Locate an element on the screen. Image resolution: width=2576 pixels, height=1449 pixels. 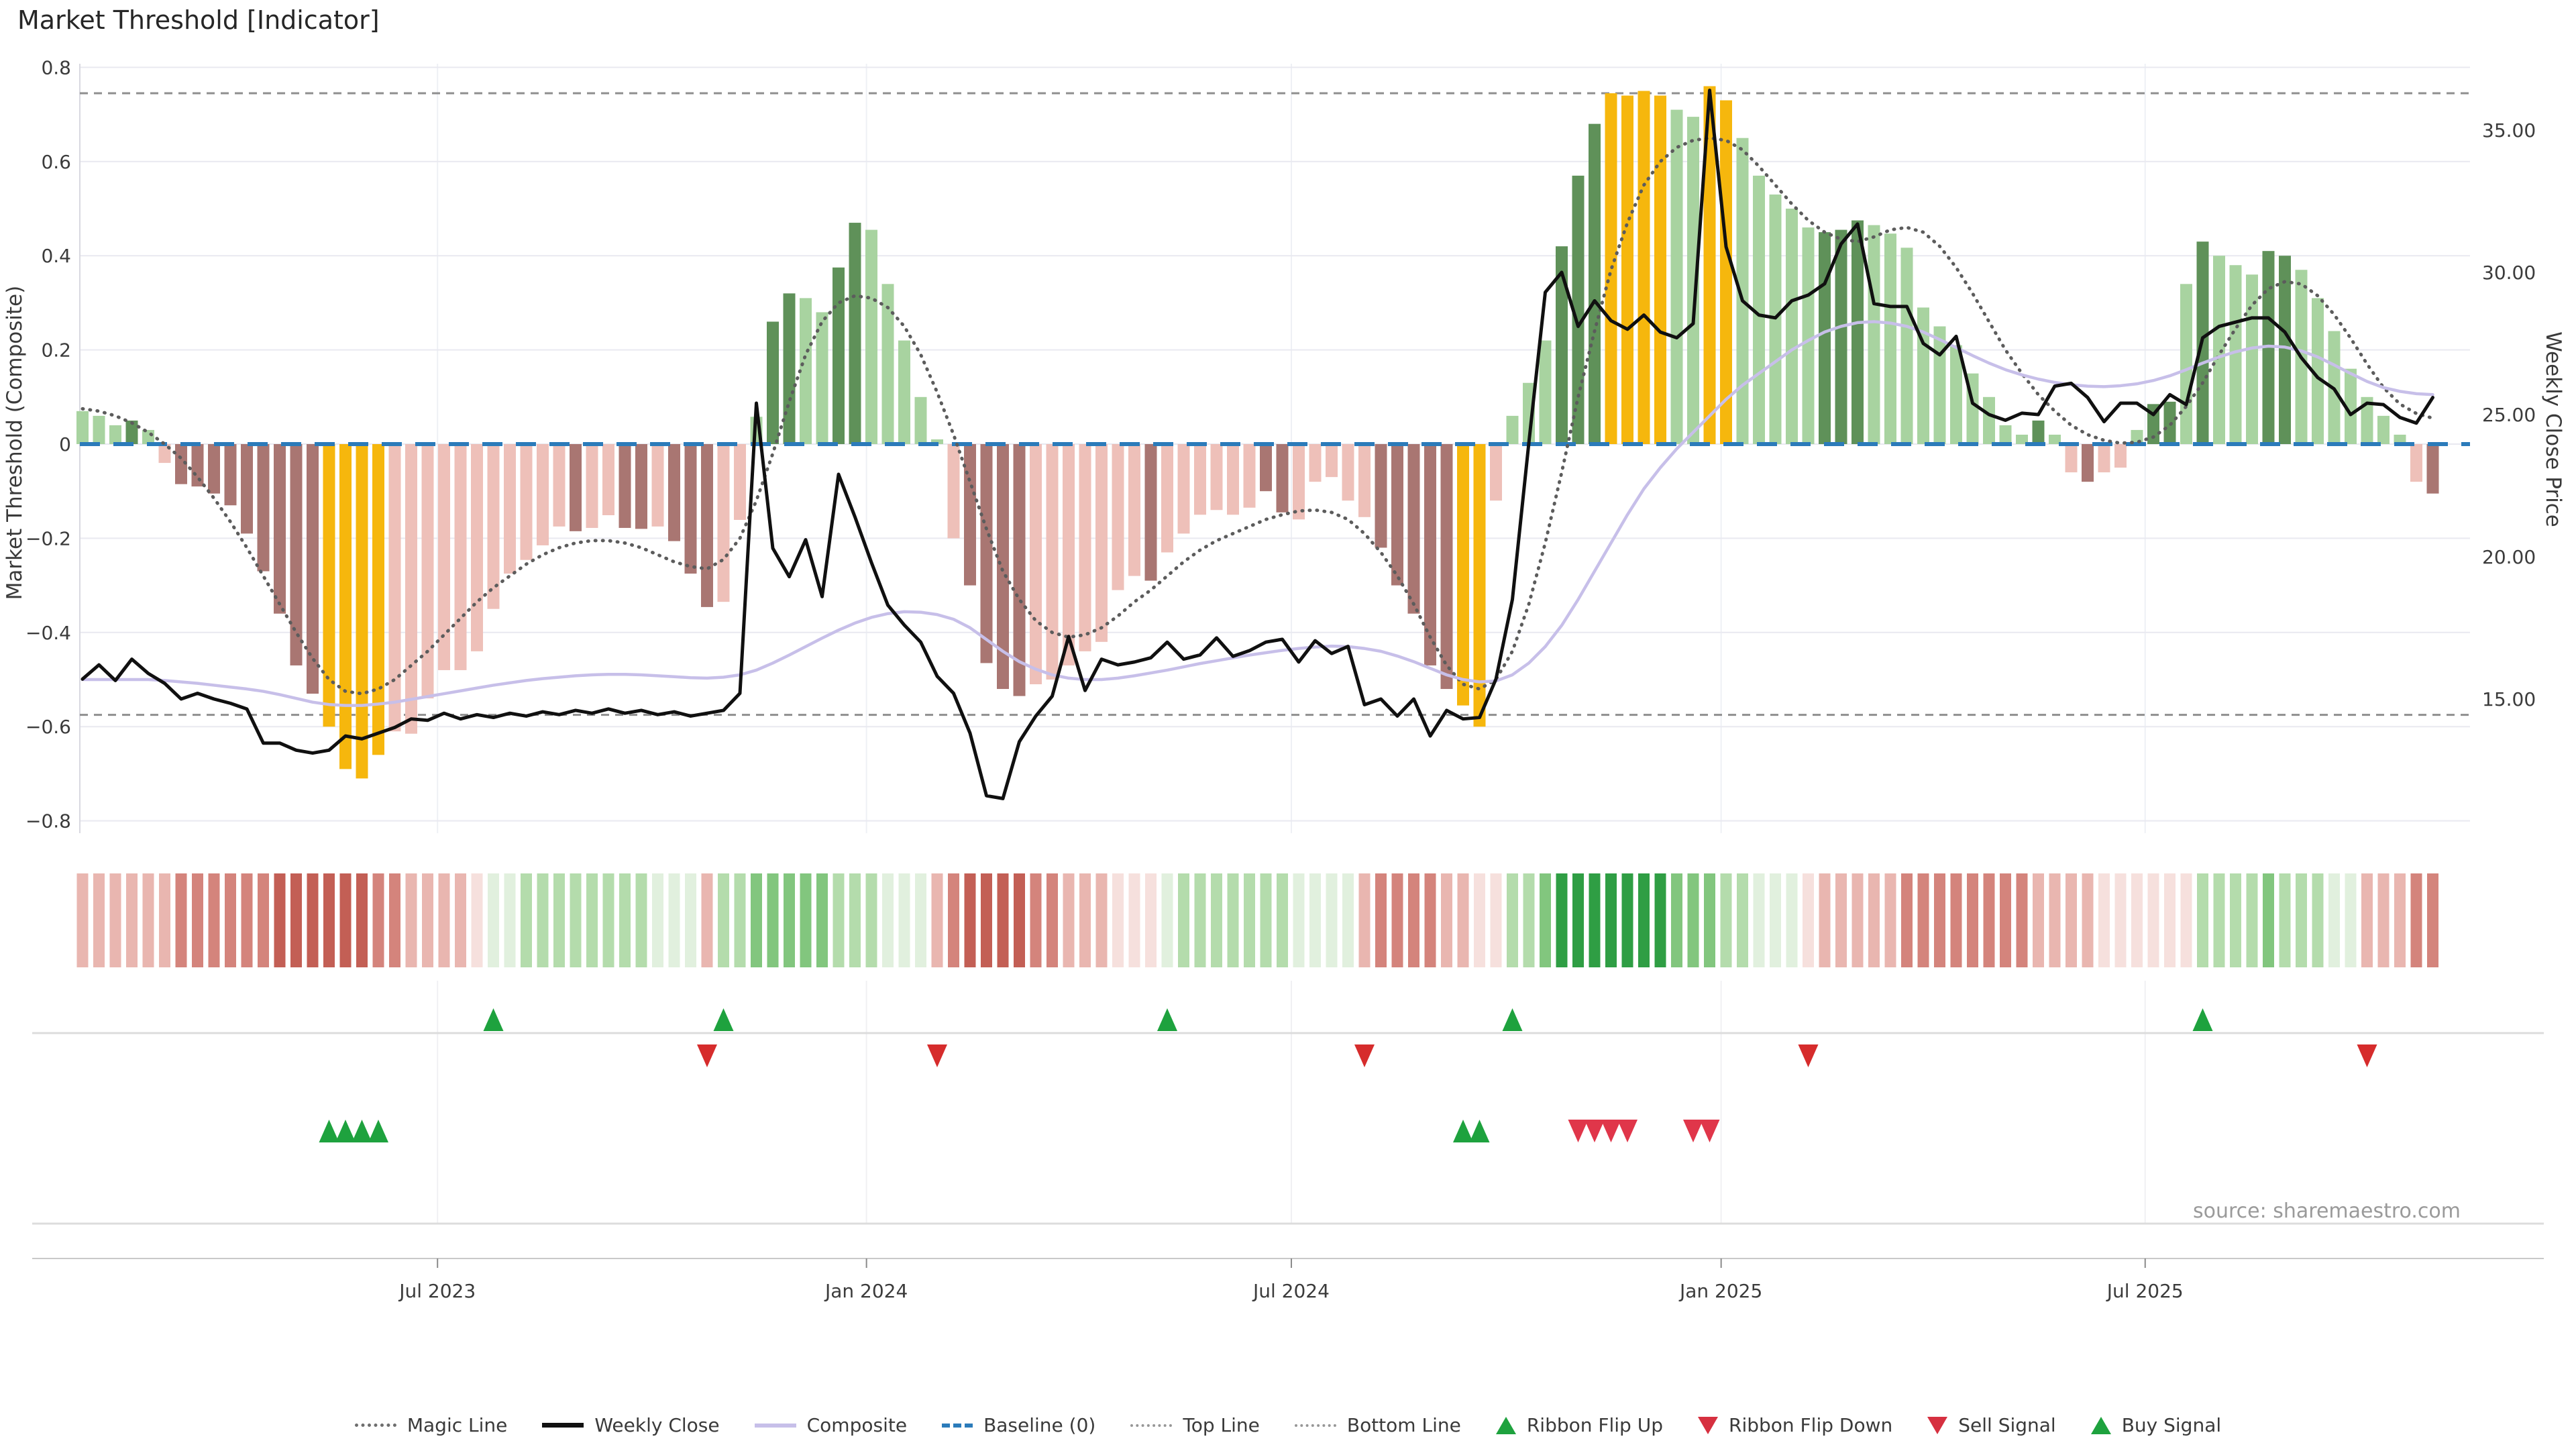
legend-label: Composite is located at coordinates (857, 1425).